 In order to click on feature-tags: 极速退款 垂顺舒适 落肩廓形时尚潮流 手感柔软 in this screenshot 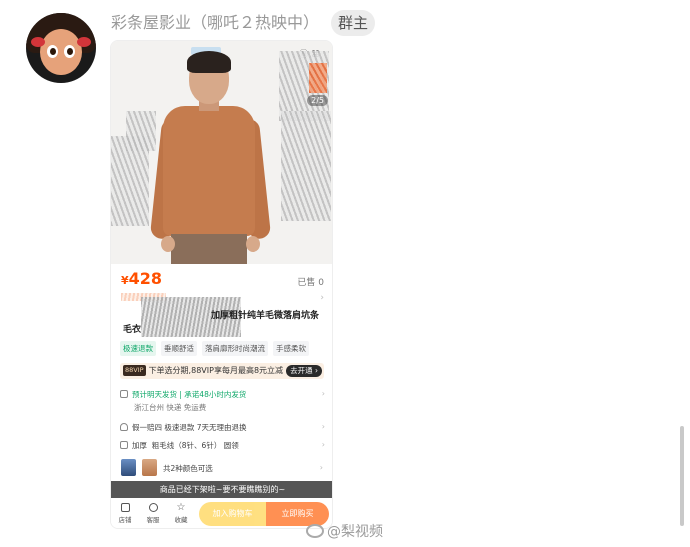, I will do `click(225, 348)`.